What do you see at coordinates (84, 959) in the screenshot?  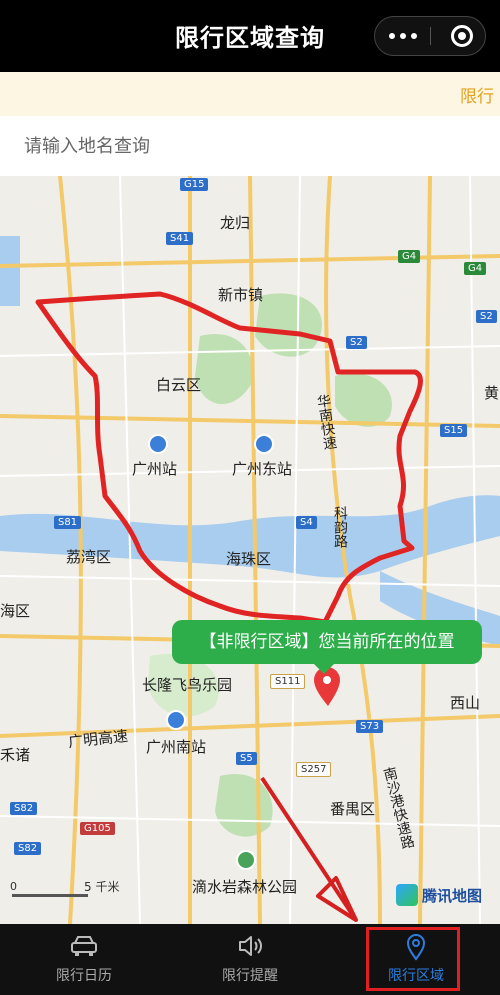 I see `tab-restriction-calendar: 限行日历` at bounding box center [84, 959].